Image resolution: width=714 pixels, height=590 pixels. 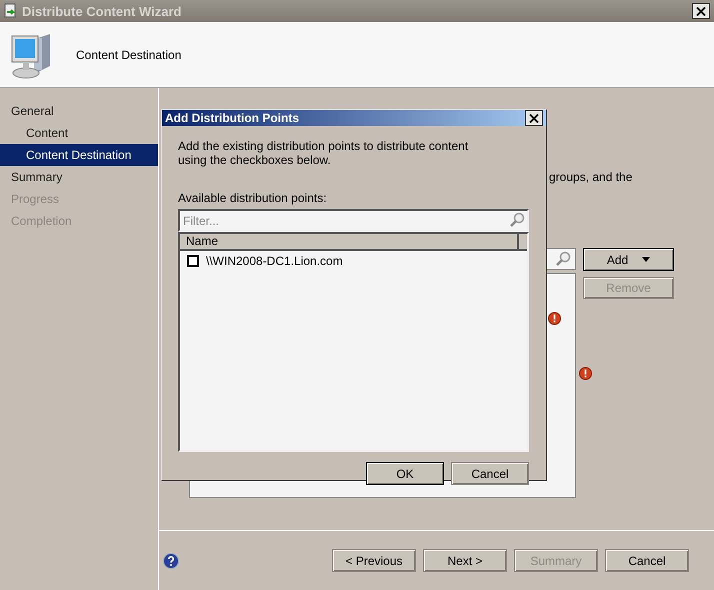 What do you see at coordinates (253, 198) in the screenshot?
I see `list-label: Available distribution points:` at bounding box center [253, 198].